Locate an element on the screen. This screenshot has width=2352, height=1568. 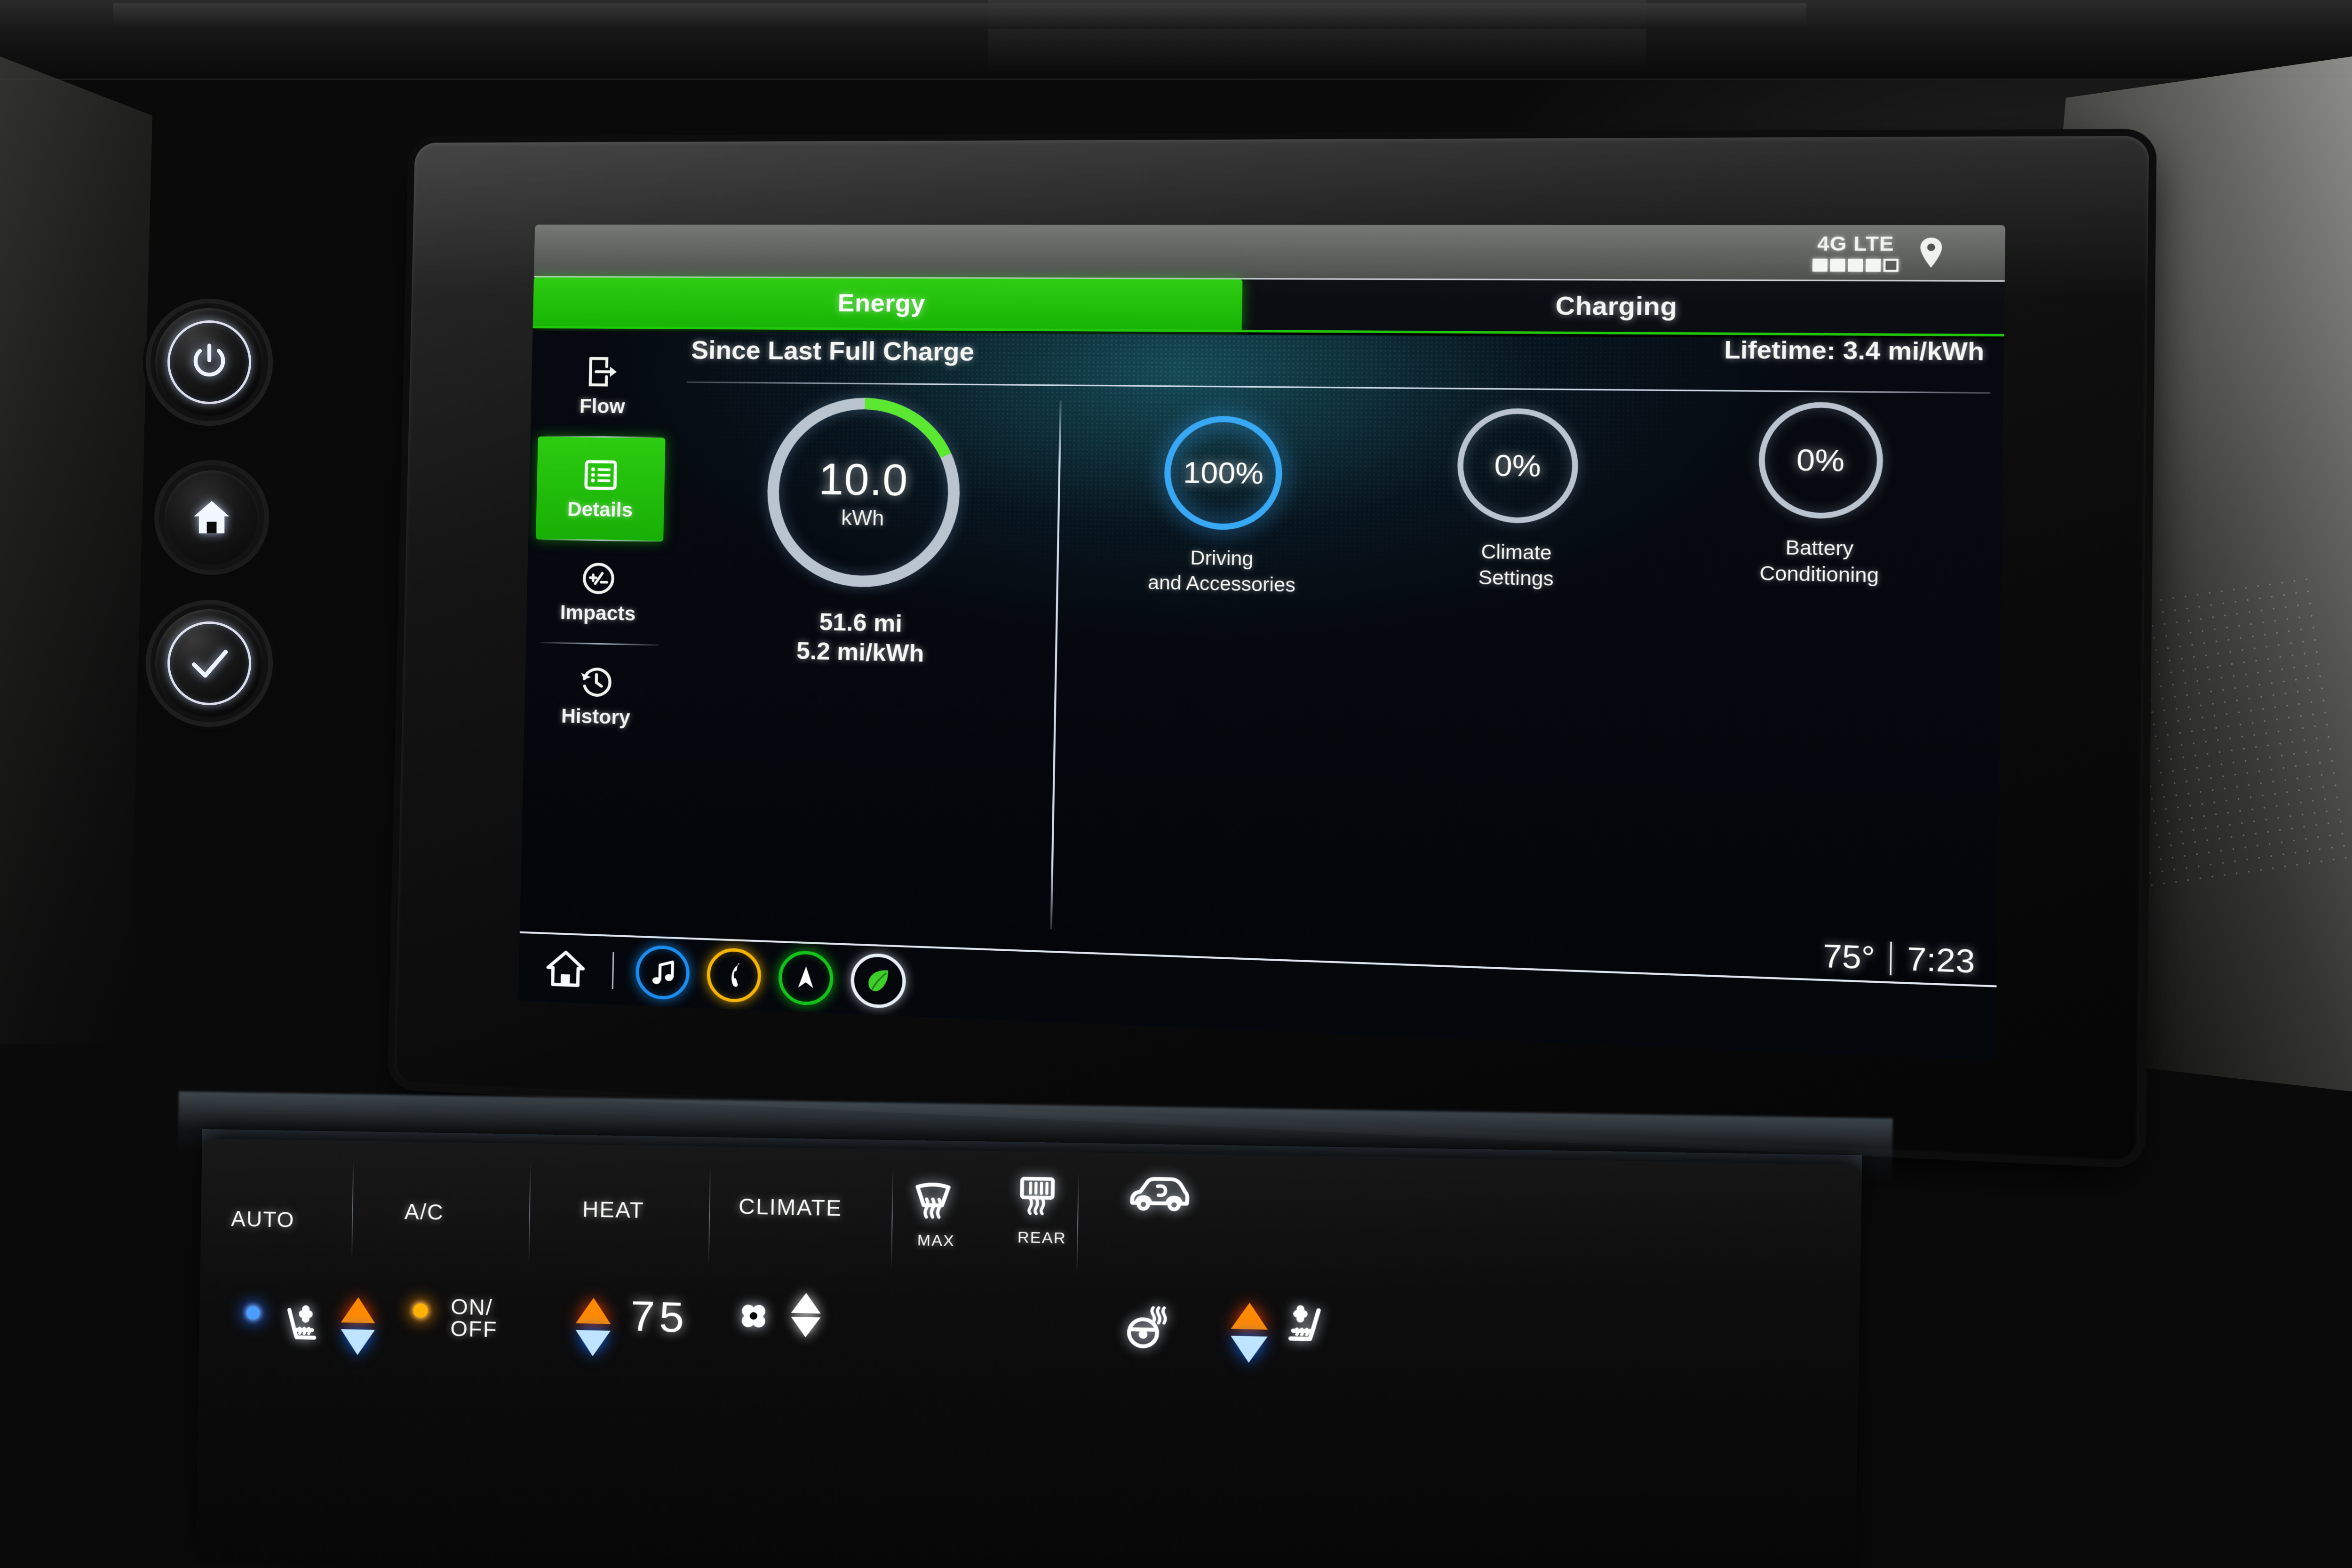
nav-separator is located at coordinates (613, 970).